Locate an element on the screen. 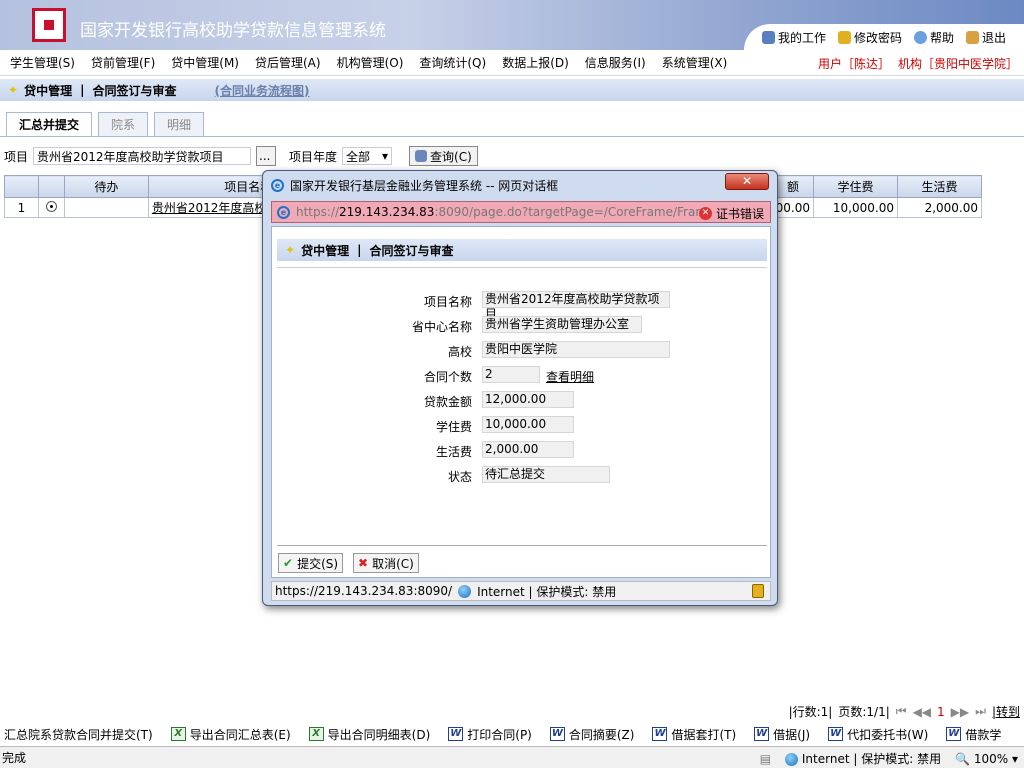 The image size is (1024, 768). user-label: 用户［陈达］ is located at coordinates (853, 64).